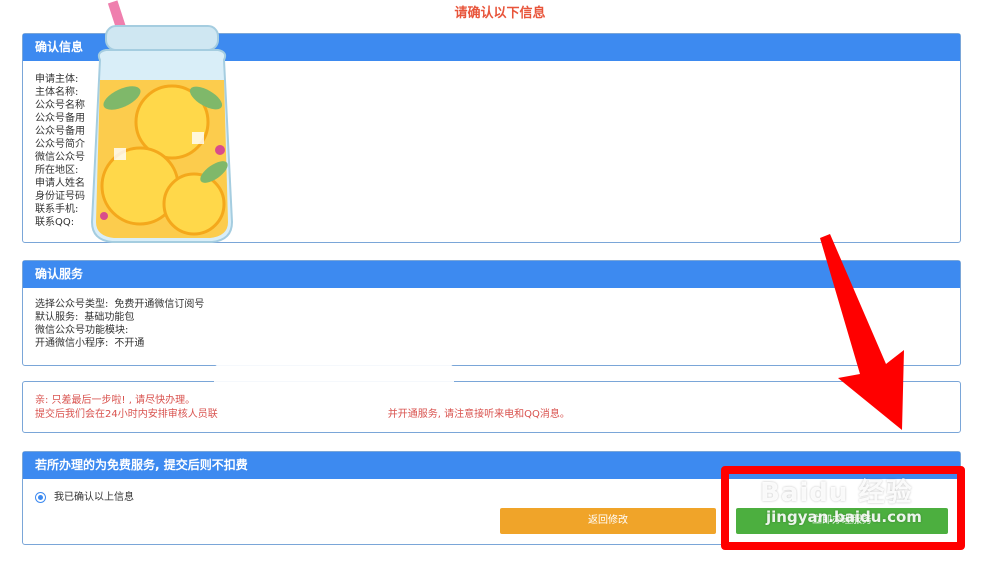 This screenshot has width=1000, height=563. Describe the element at coordinates (334, 377) in the screenshot. I see `blur-smudge` at that location.